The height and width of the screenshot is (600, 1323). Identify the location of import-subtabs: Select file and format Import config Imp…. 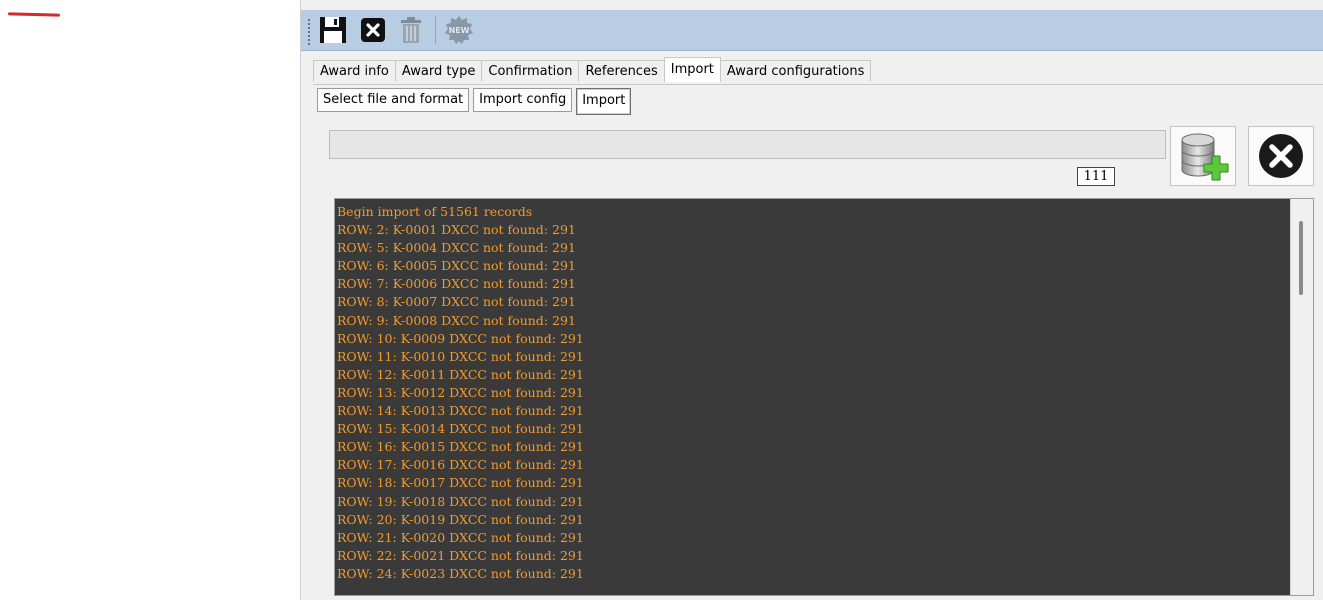
(474, 101).